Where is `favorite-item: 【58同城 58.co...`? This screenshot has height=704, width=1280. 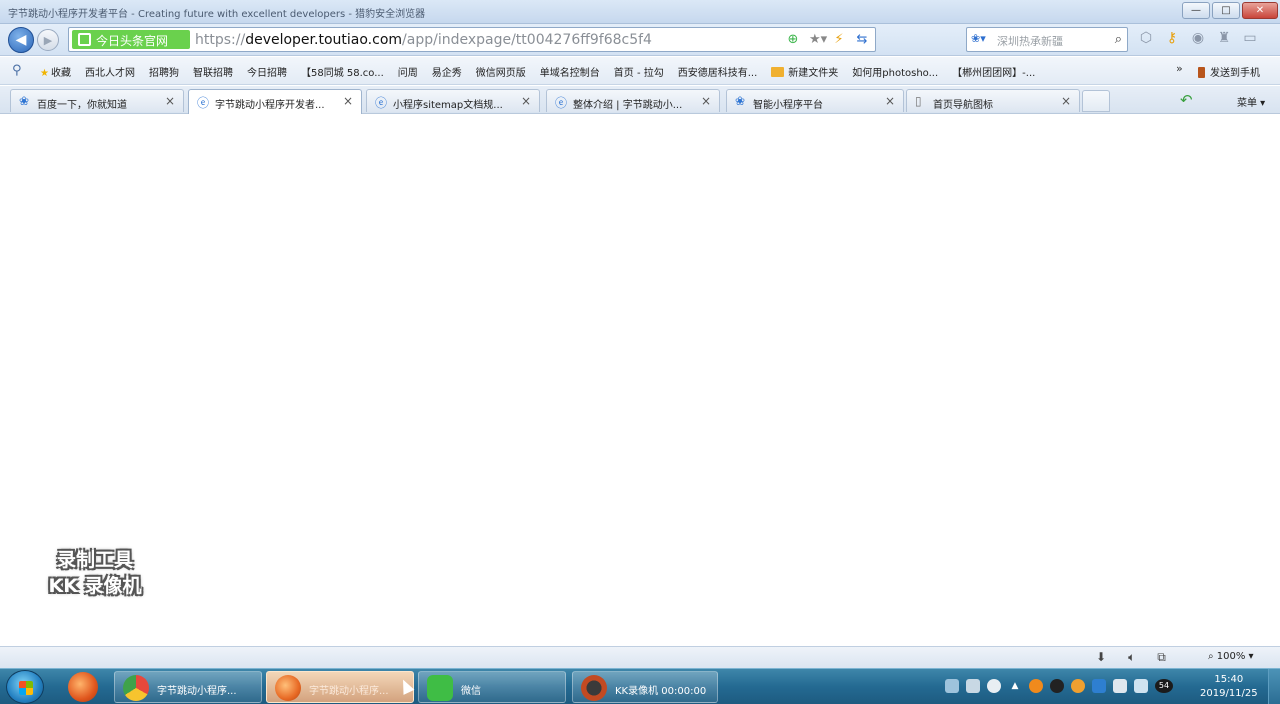 favorite-item: 【58同城 58.co... is located at coordinates (342, 71).